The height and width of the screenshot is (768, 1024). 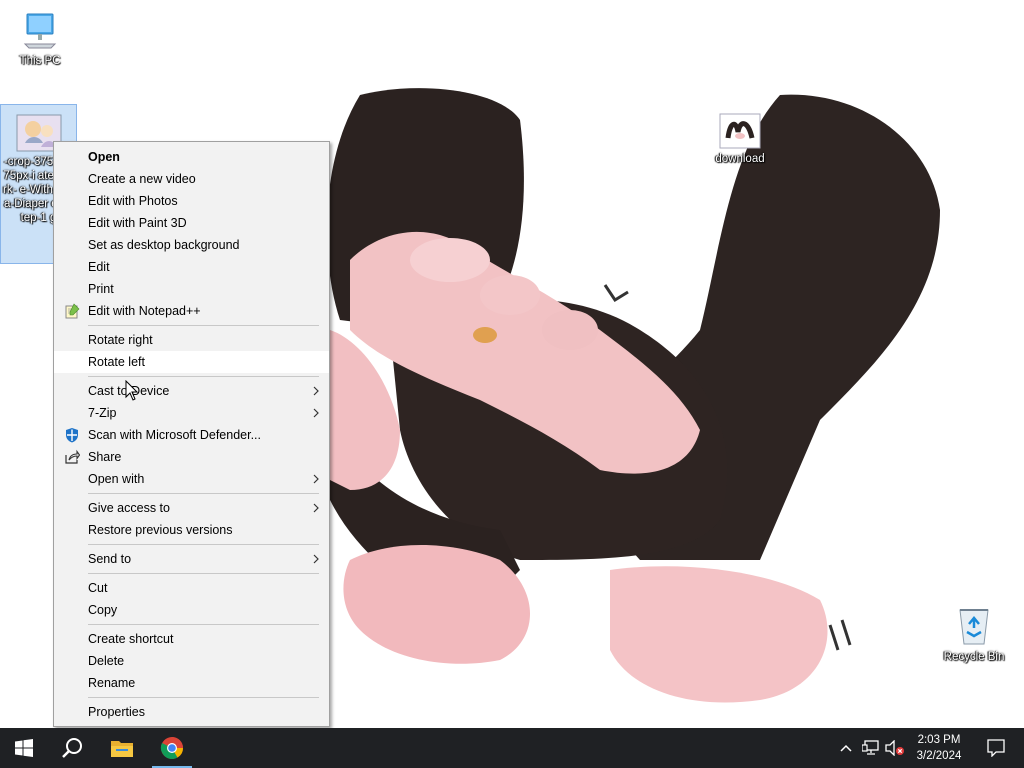 What do you see at coordinates (191, 267) in the screenshot?
I see `menu-item-edit: Edit` at bounding box center [191, 267].